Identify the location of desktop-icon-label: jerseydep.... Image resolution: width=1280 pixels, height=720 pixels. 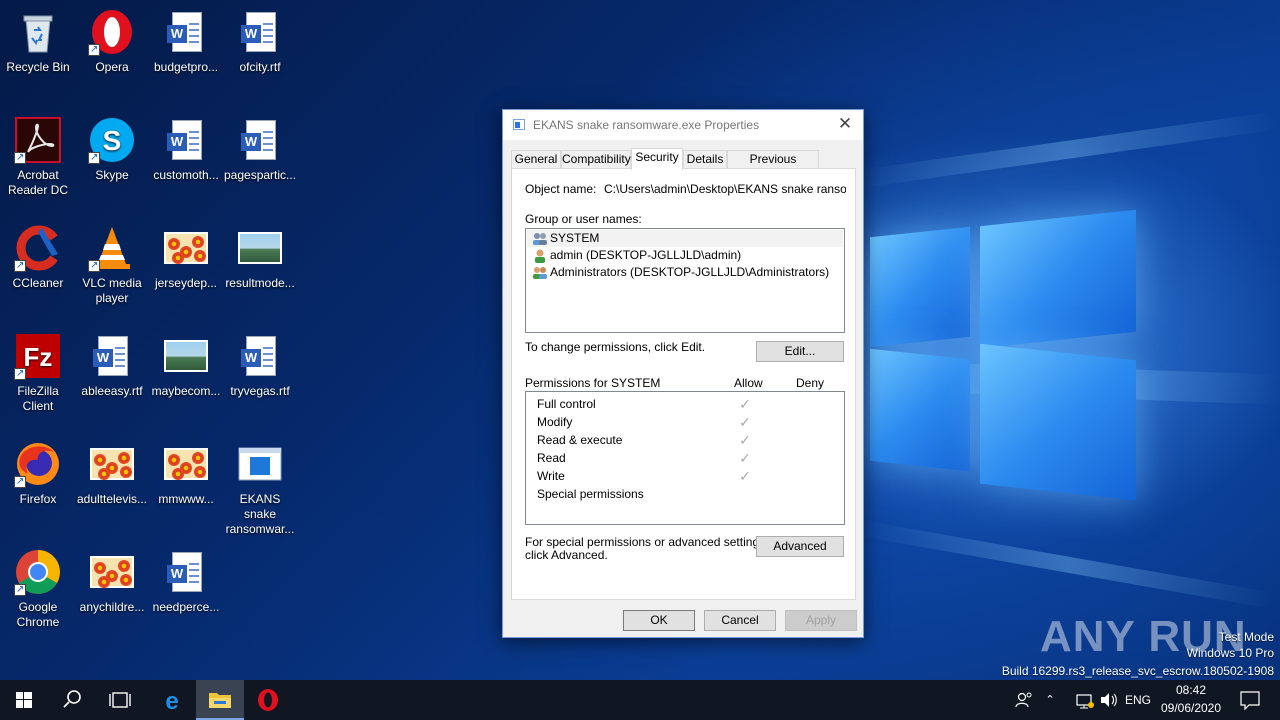
(186, 283).